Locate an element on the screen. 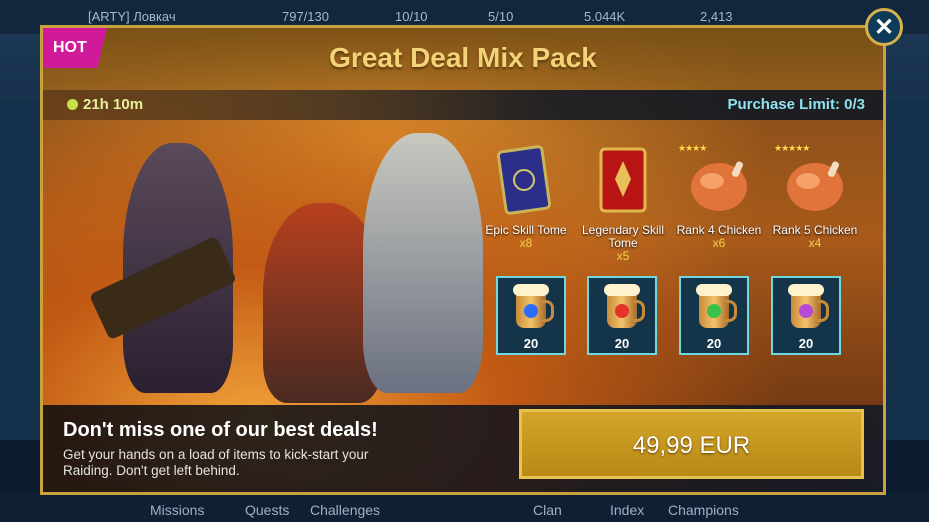  rank-stars: ★★★★★ is located at coordinates (792, 148).